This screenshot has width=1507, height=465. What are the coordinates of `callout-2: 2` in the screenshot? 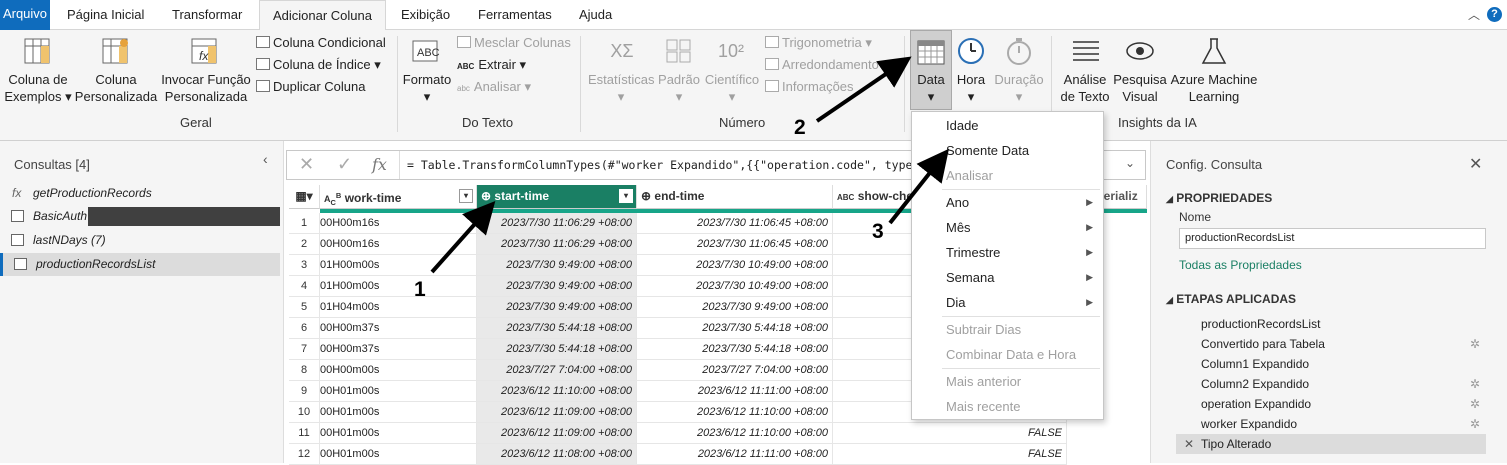 It's located at (800, 127).